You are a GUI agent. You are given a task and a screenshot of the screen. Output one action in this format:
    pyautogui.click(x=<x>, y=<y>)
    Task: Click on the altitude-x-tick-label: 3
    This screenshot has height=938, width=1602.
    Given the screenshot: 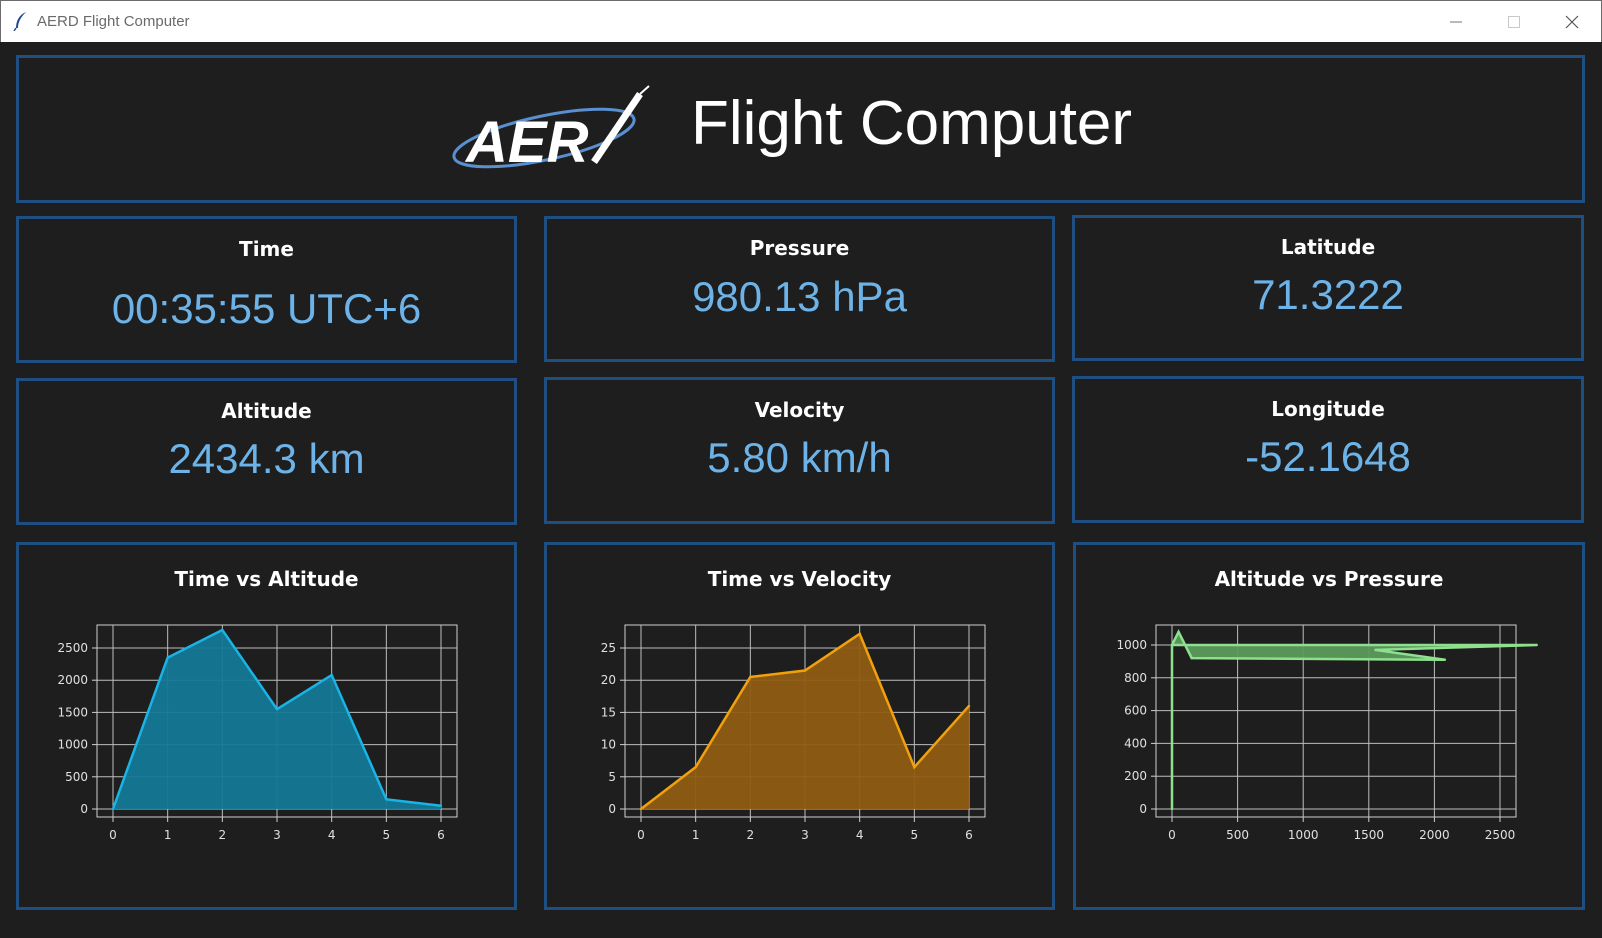 What is the action you would take?
    pyautogui.click(x=277, y=835)
    